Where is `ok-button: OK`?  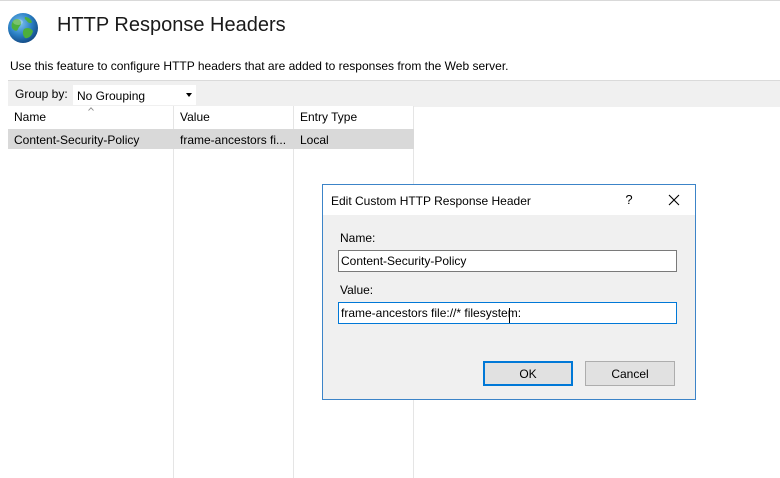 ok-button: OK is located at coordinates (528, 373).